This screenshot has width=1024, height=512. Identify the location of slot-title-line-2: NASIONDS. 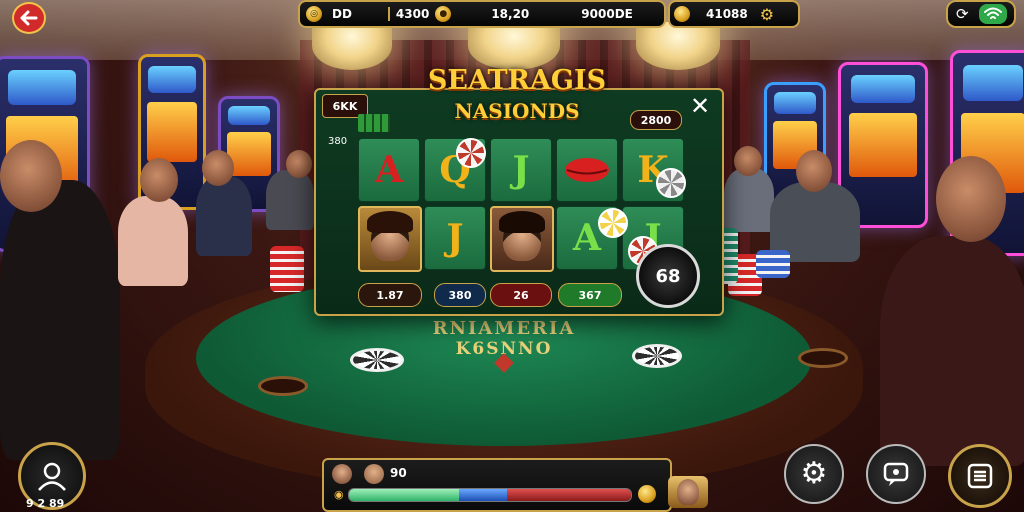
(517, 111).